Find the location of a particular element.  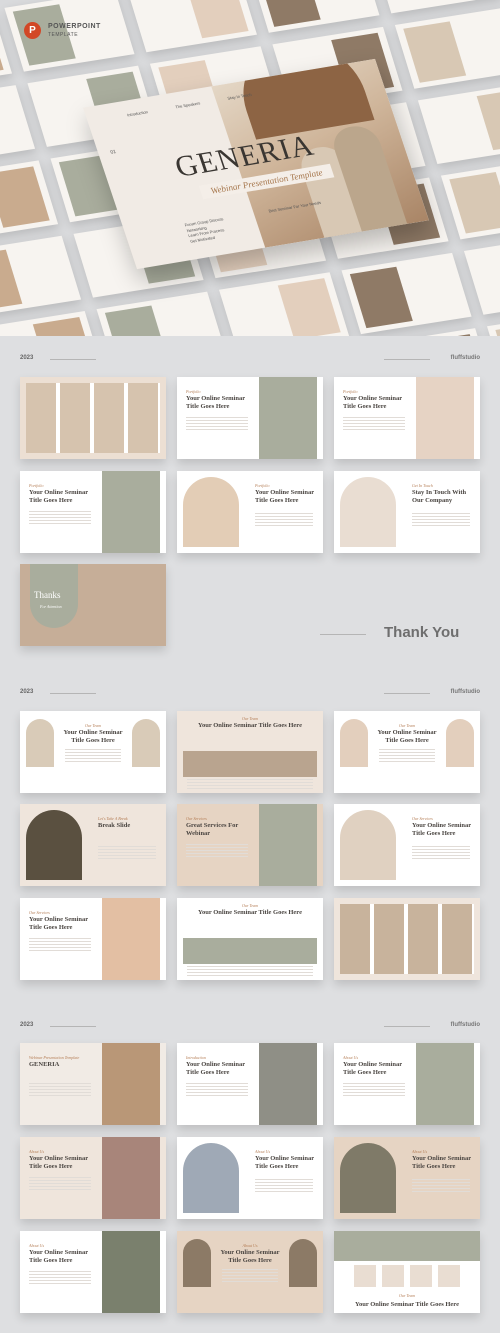

logo-line2: TEMPLATE is located at coordinates (63, 34).